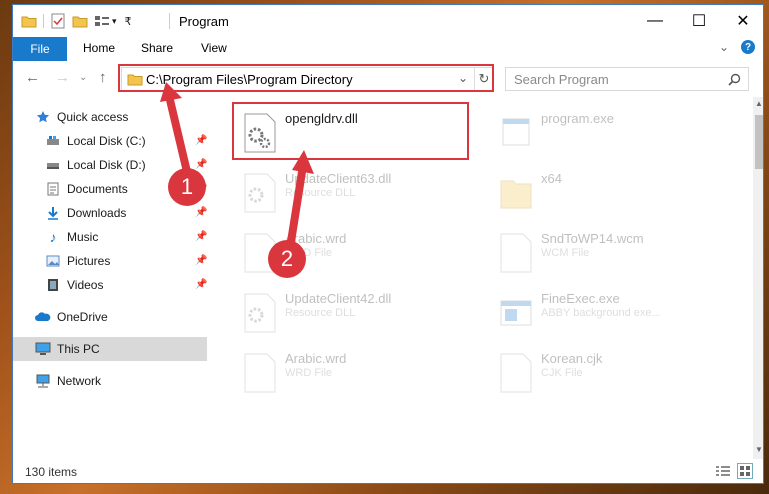 The width and height of the screenshot is (769, 494). I want to click on arrowhead-address, so click(171, 92).